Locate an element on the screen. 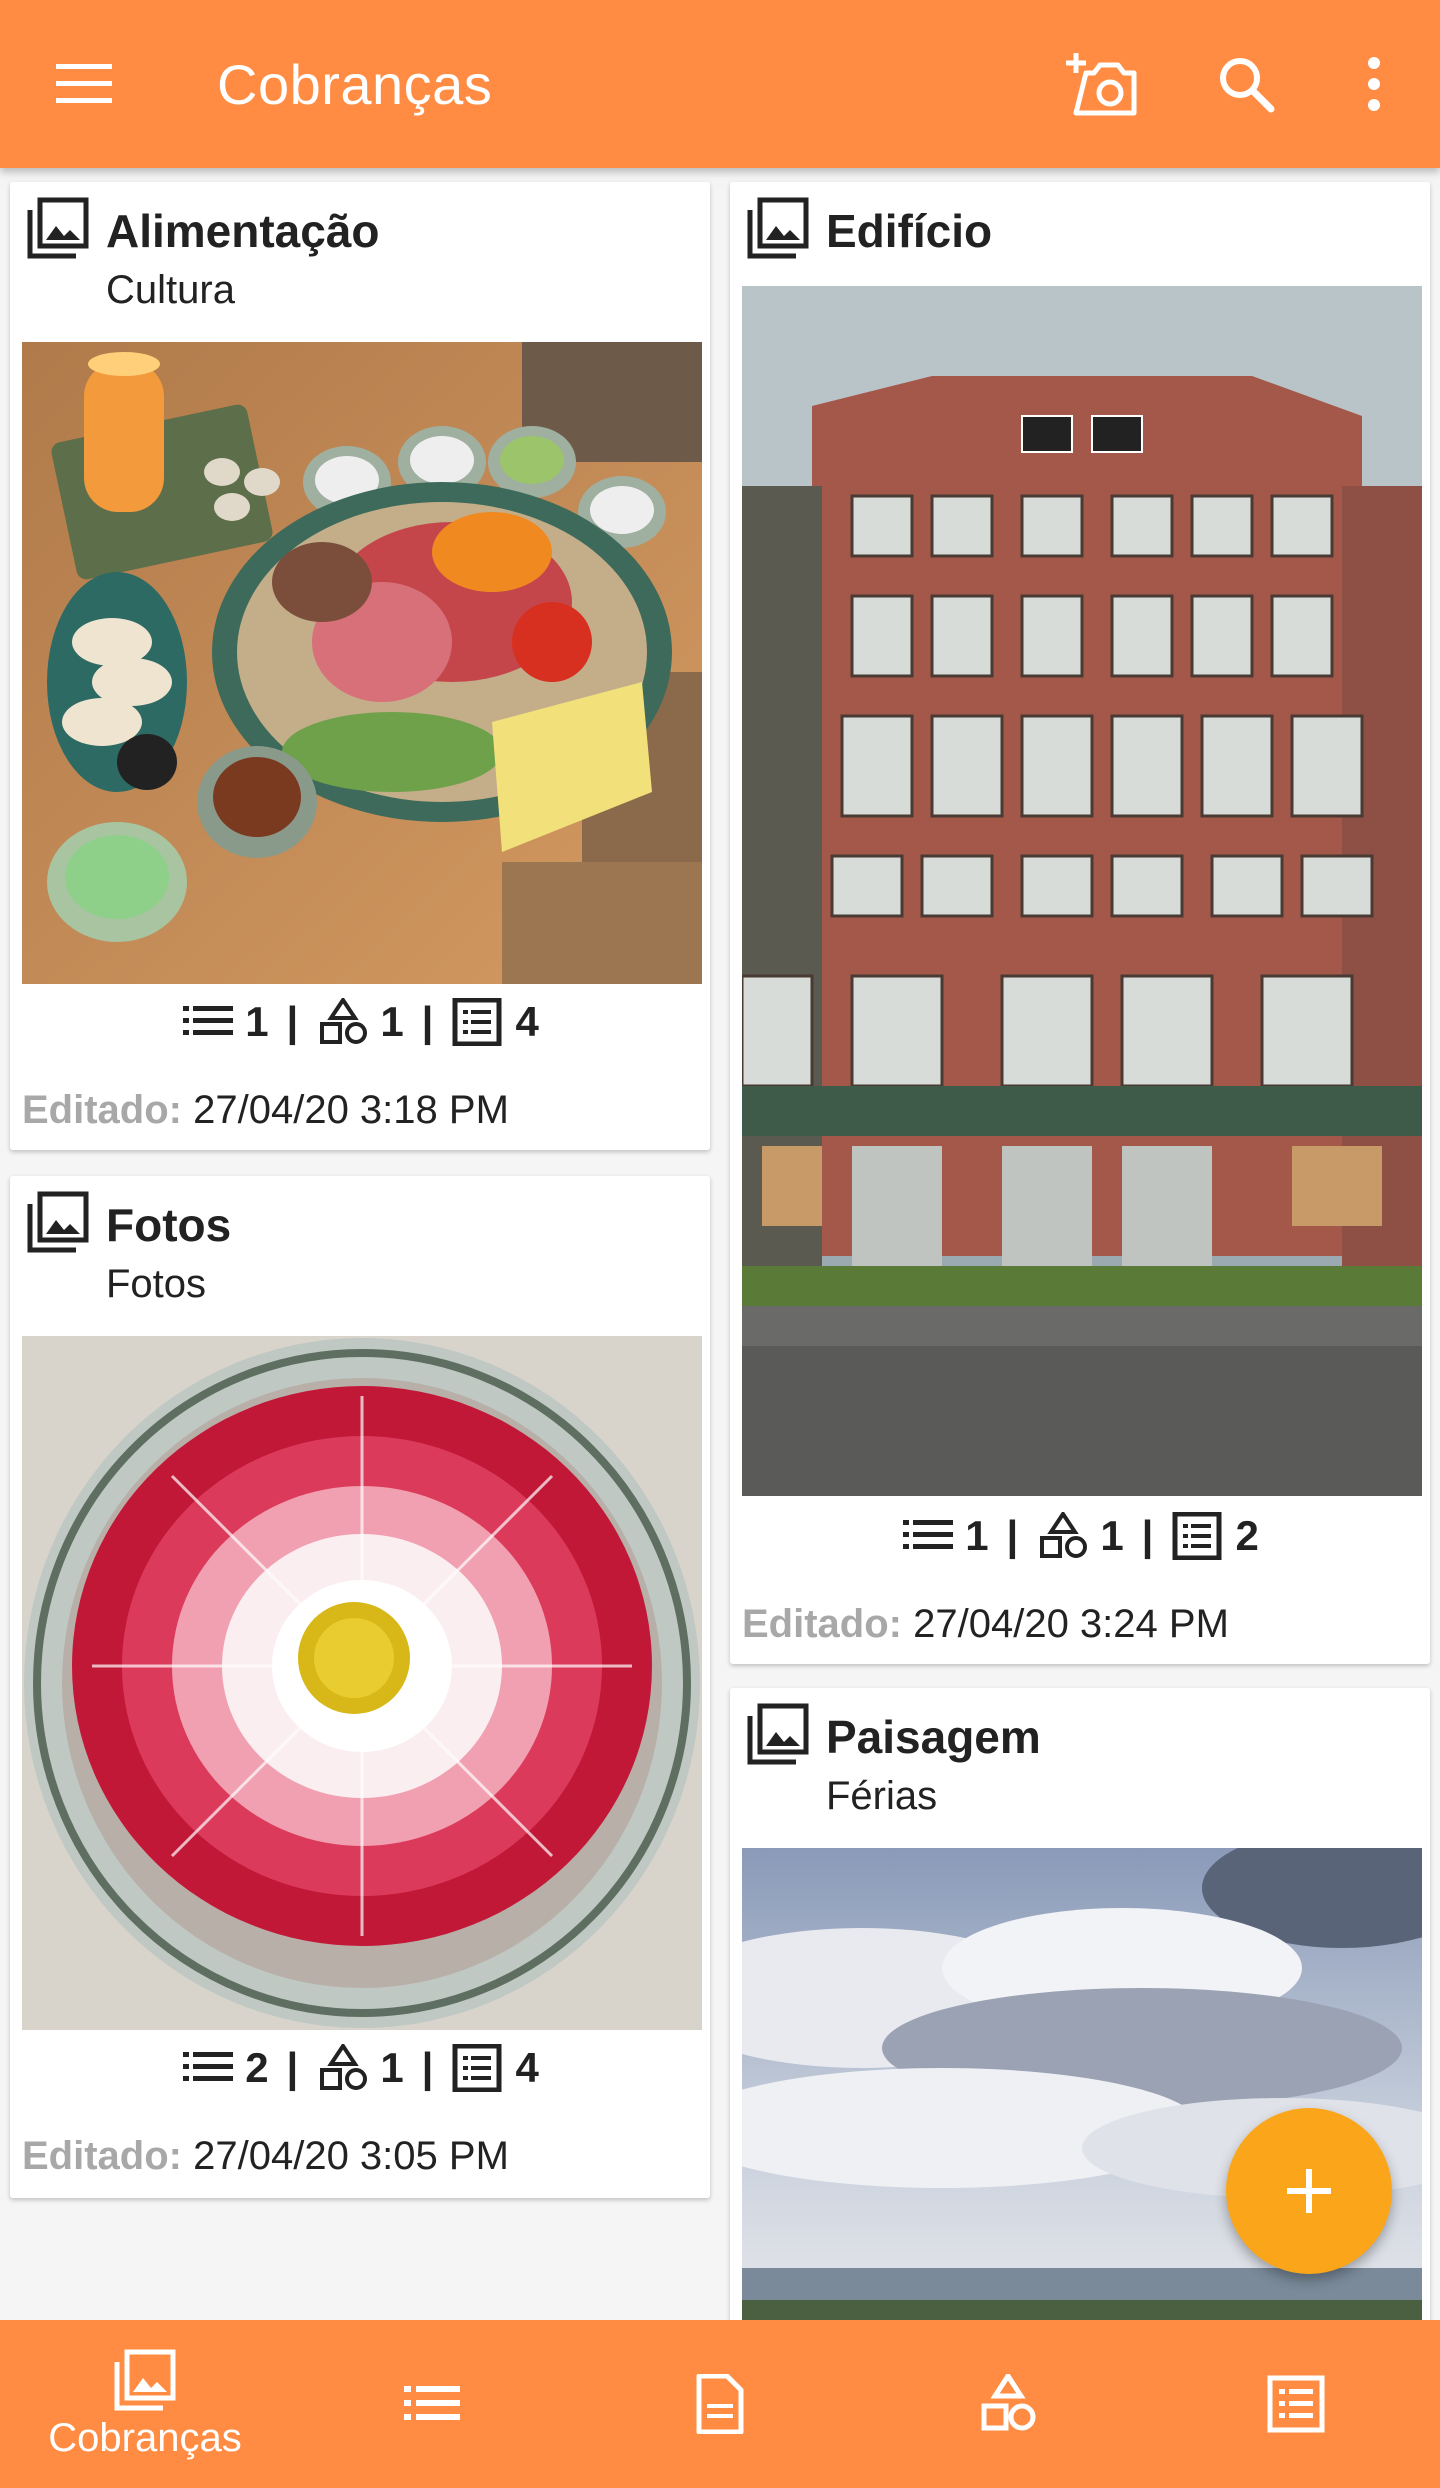  plus-icon is located at coordinates (1309, 2191).